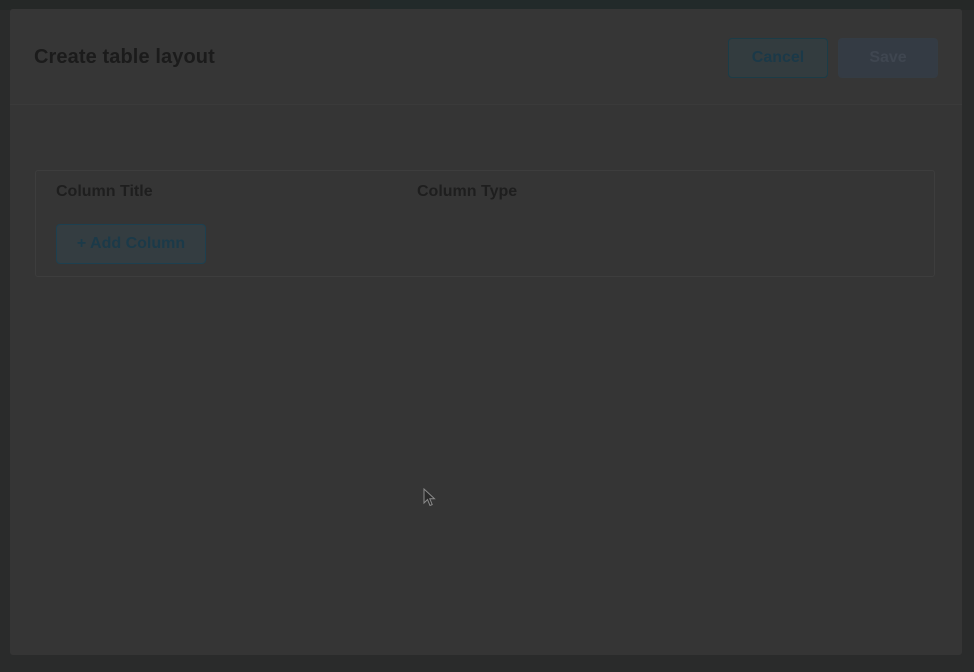  What do you see at coordinates (131, 244) in the screenshot?
I see `add-column-button: + Add Column` at bounding box center [131, 244].